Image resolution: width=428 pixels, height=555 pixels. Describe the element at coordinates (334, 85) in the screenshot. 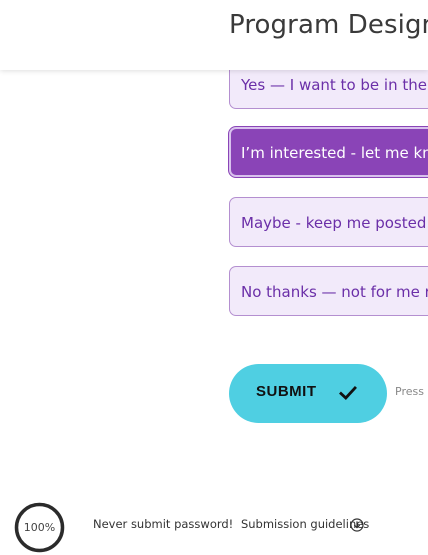

I see `option-label: Yes — I want to be in the first` at that location.